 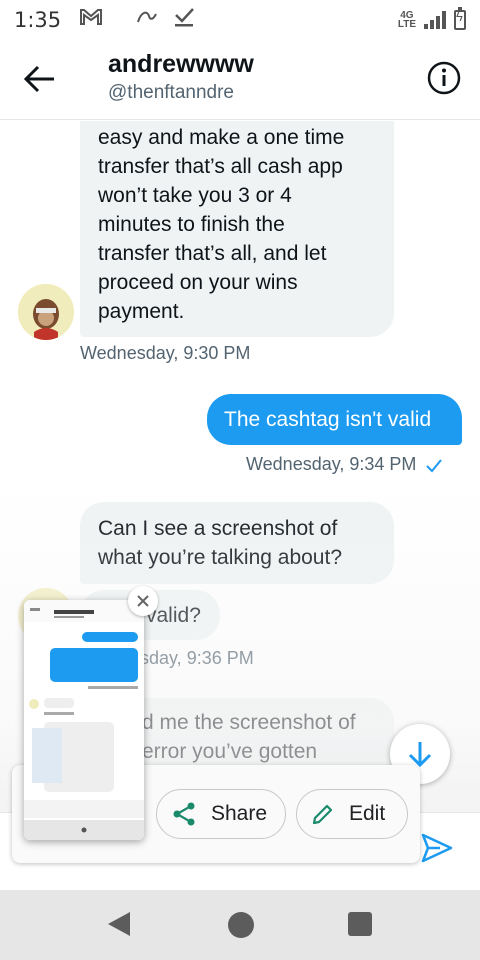 I want to click on battery-icon, so click(x=460, y=18).